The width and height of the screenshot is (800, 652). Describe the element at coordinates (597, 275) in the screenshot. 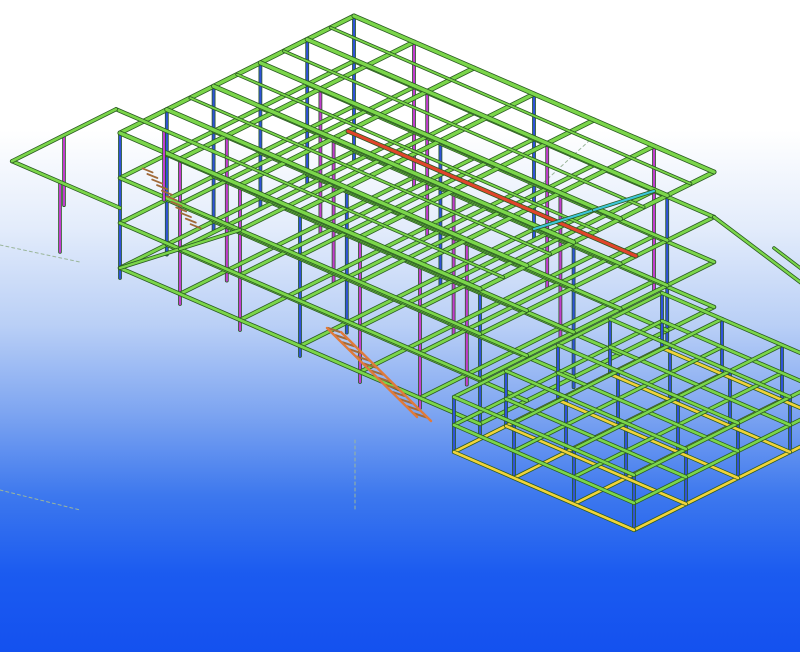

I see `beam-transverse` at that location.